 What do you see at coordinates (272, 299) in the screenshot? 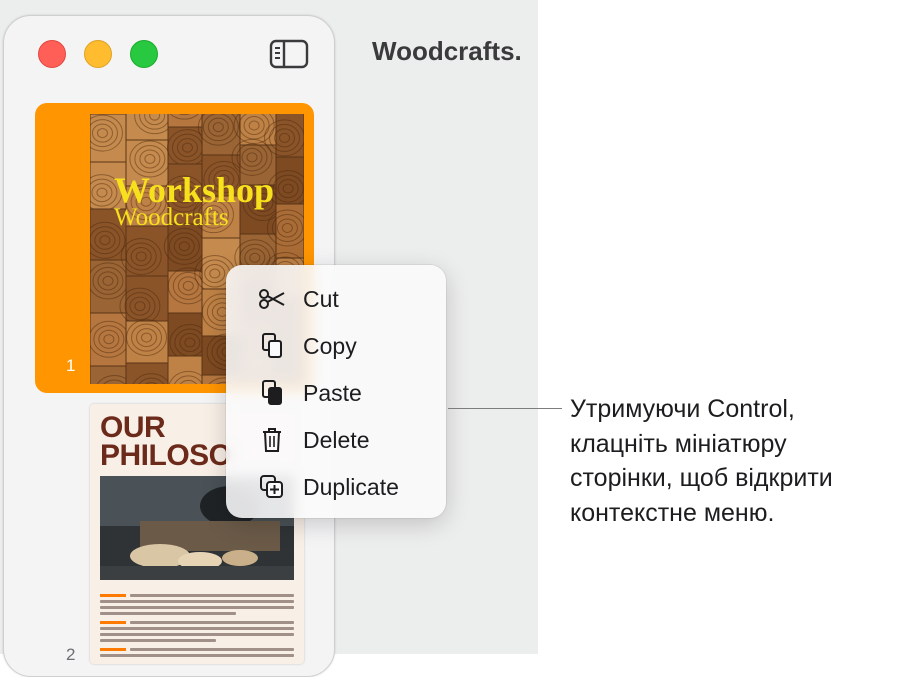
I see `scissors-icon` at bounding box center [272, 299].